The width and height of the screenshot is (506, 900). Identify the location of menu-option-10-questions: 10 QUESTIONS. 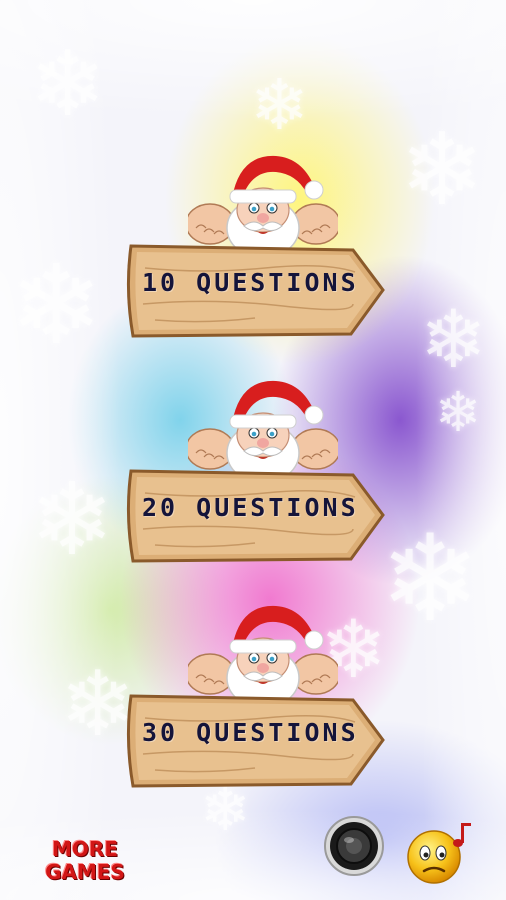
(256, 250).